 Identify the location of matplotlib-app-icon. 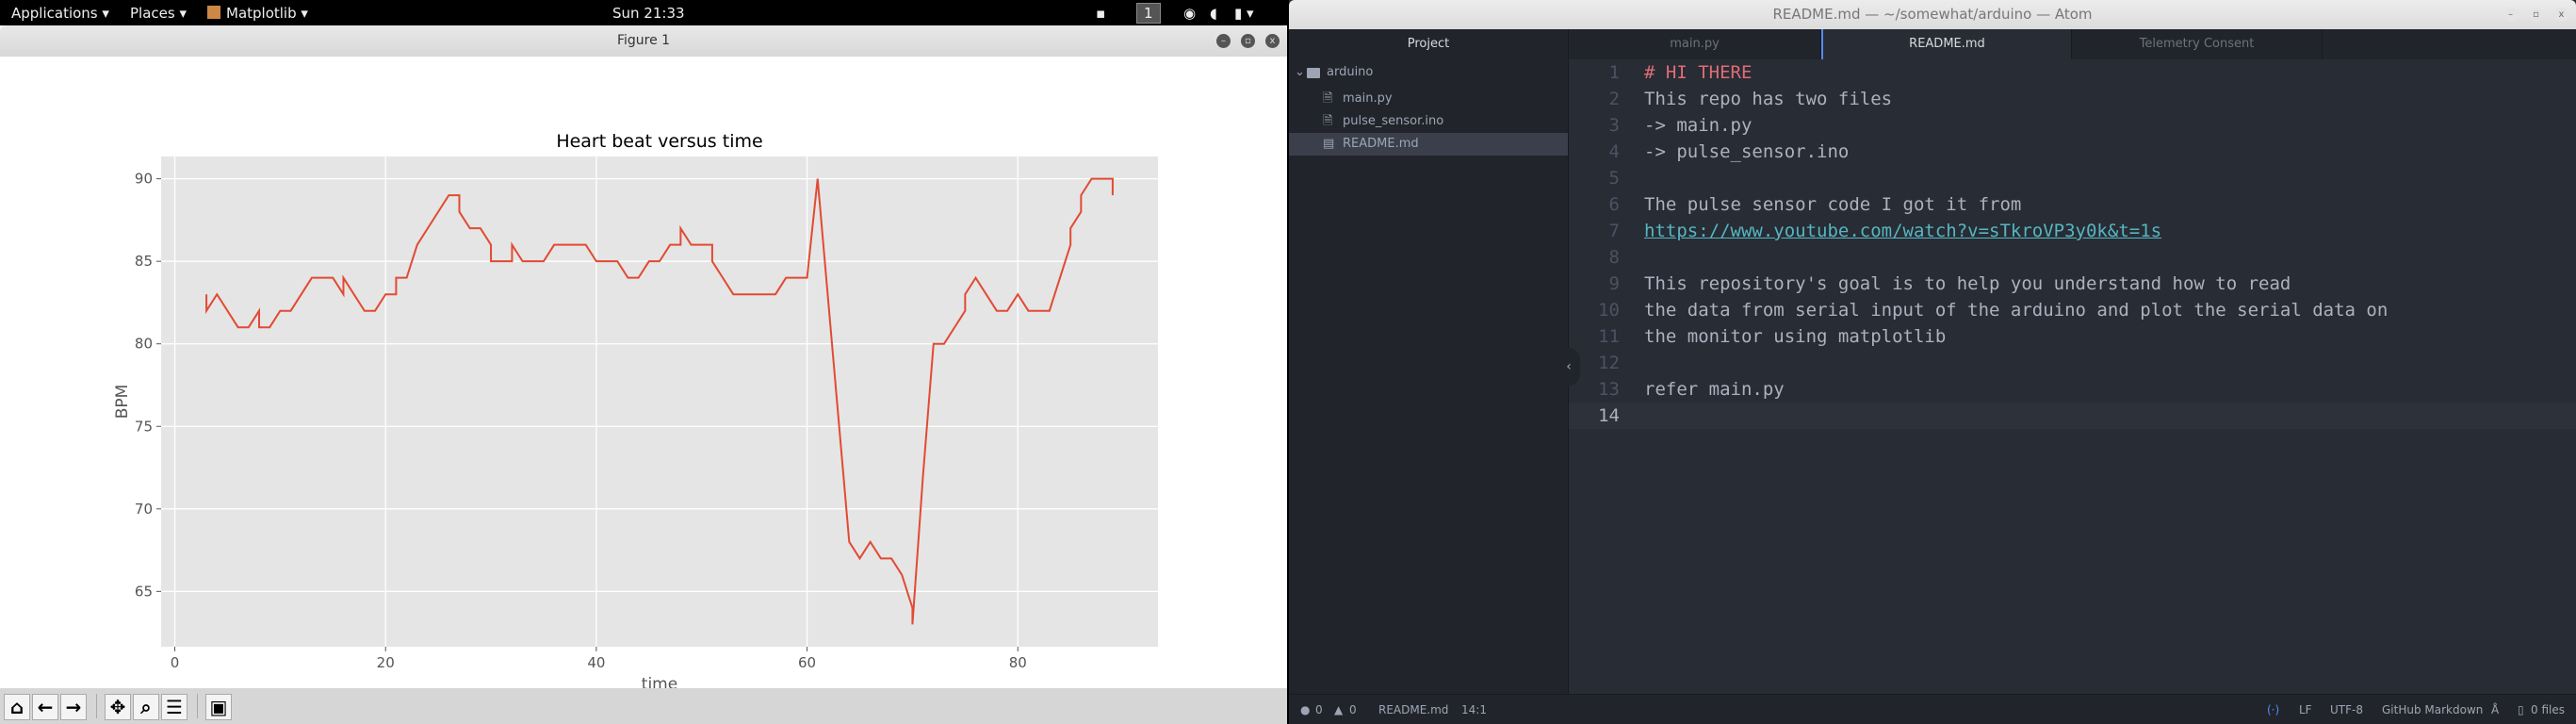
(213, 12).